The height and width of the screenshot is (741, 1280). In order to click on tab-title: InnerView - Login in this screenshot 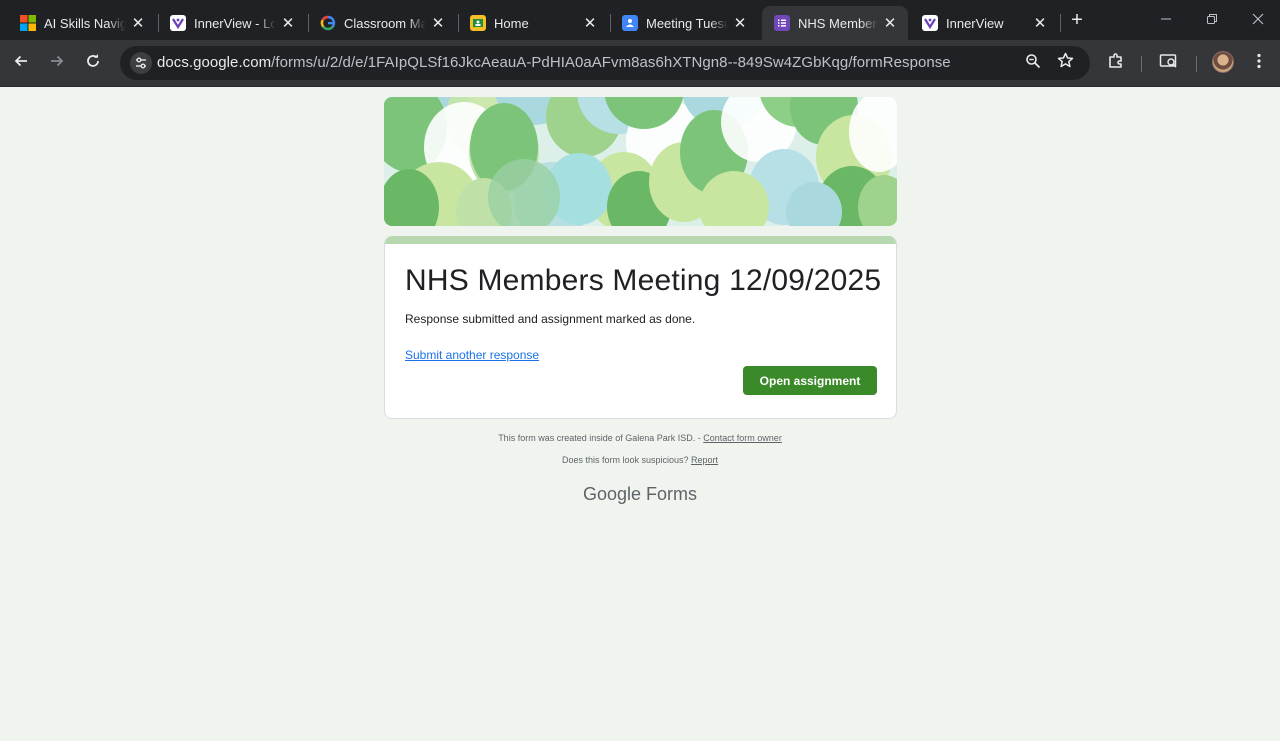, I will do `click(235, 23)`.